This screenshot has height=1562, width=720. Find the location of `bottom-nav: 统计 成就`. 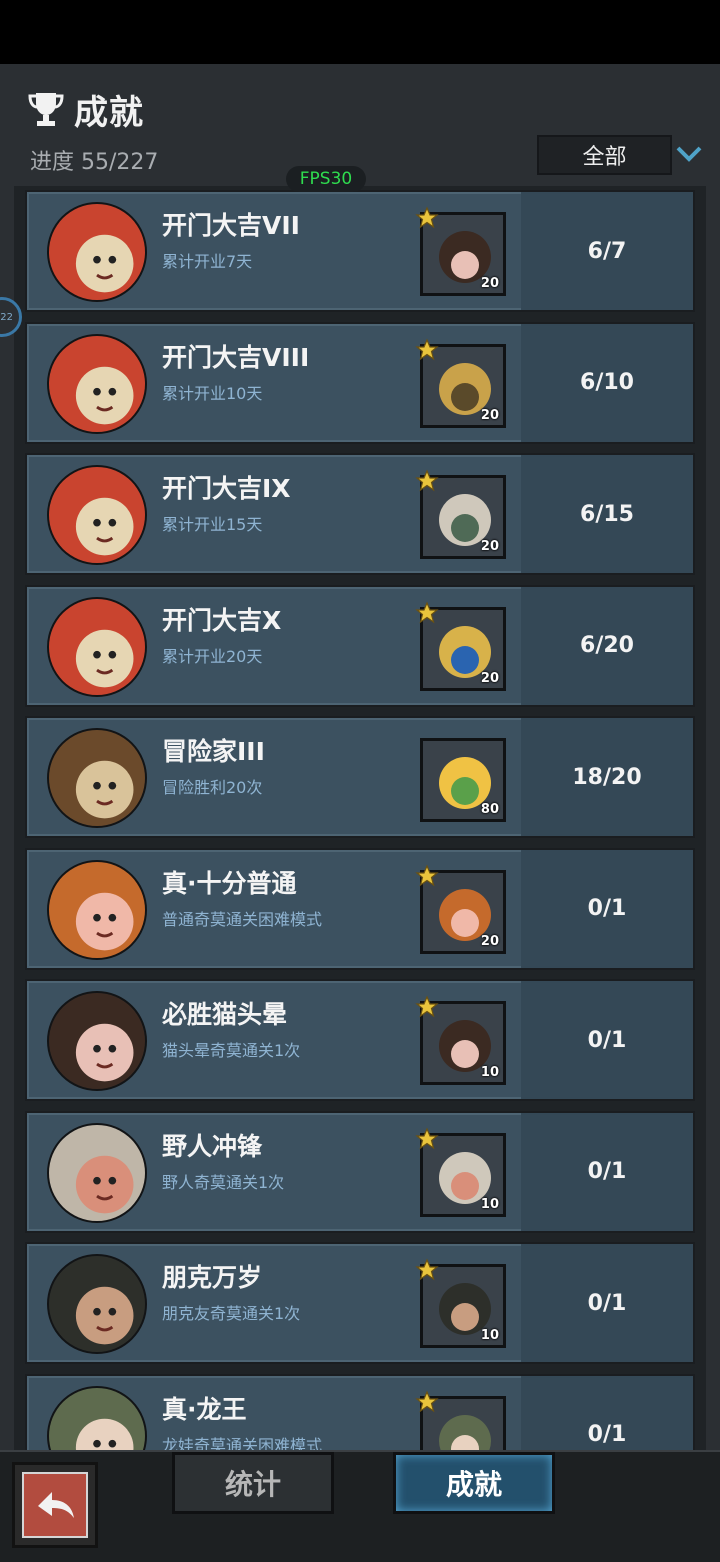

bottom-nav: 统计 成就 is located at coordinates (360, 1506).